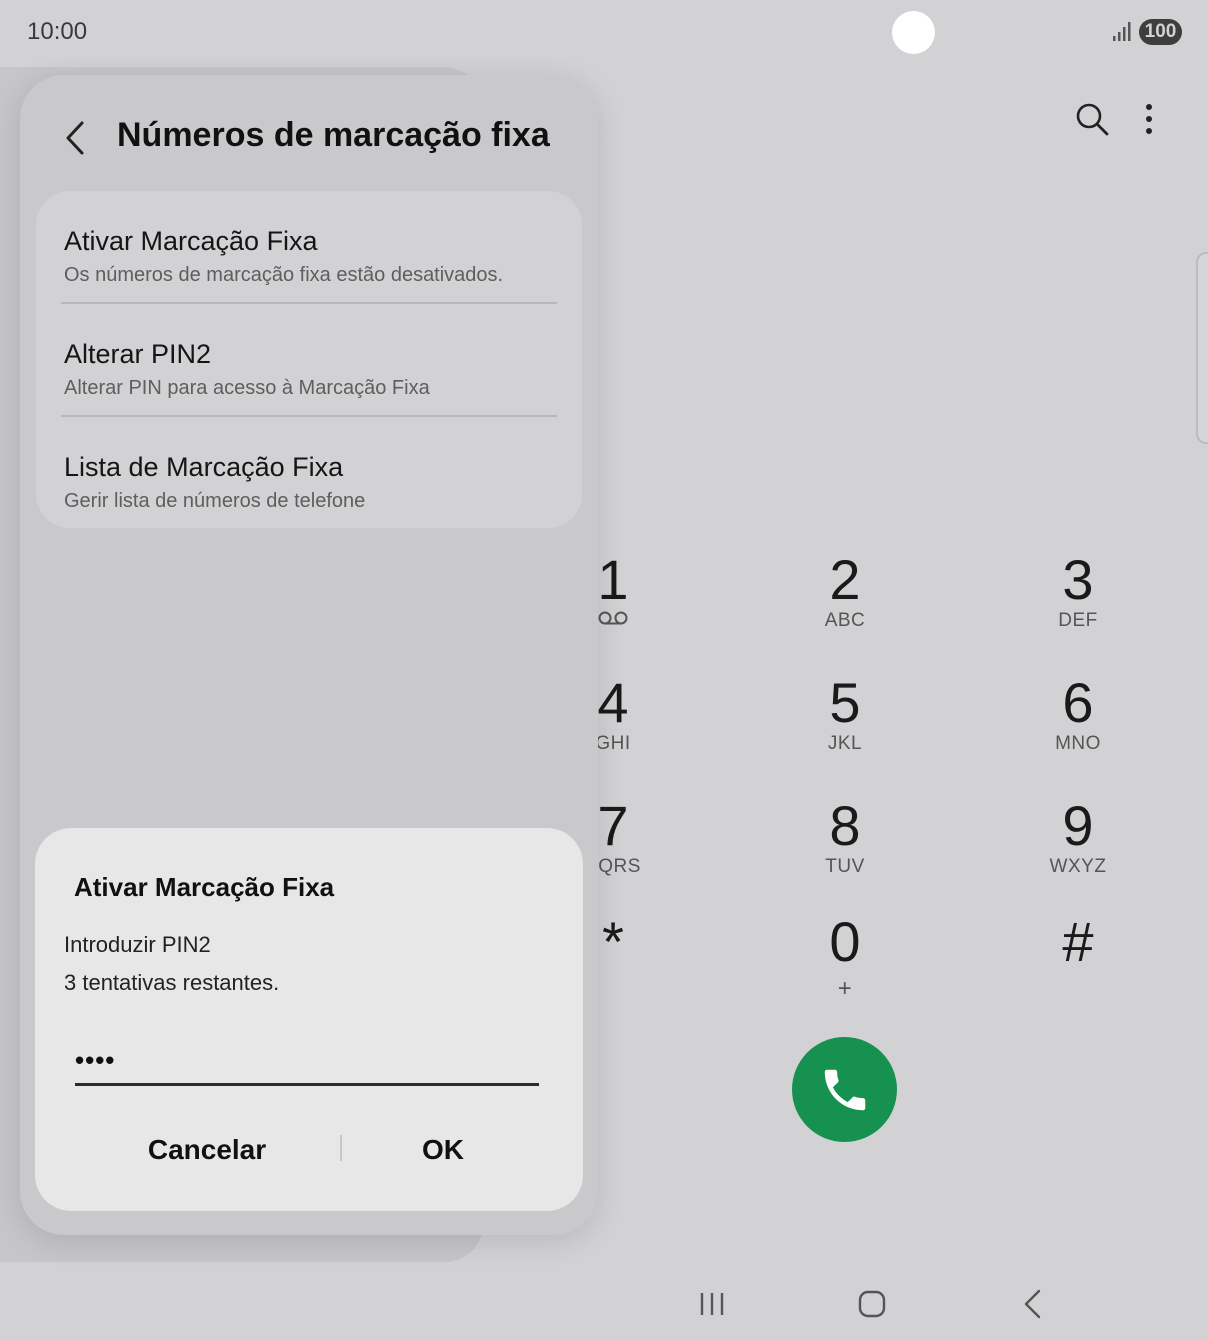 The image size is (1208, 1340). What do you see at coordinates (1078, 702) in the screenshot?
I see `key-digit: 6` at bounding box center [1078, 702].